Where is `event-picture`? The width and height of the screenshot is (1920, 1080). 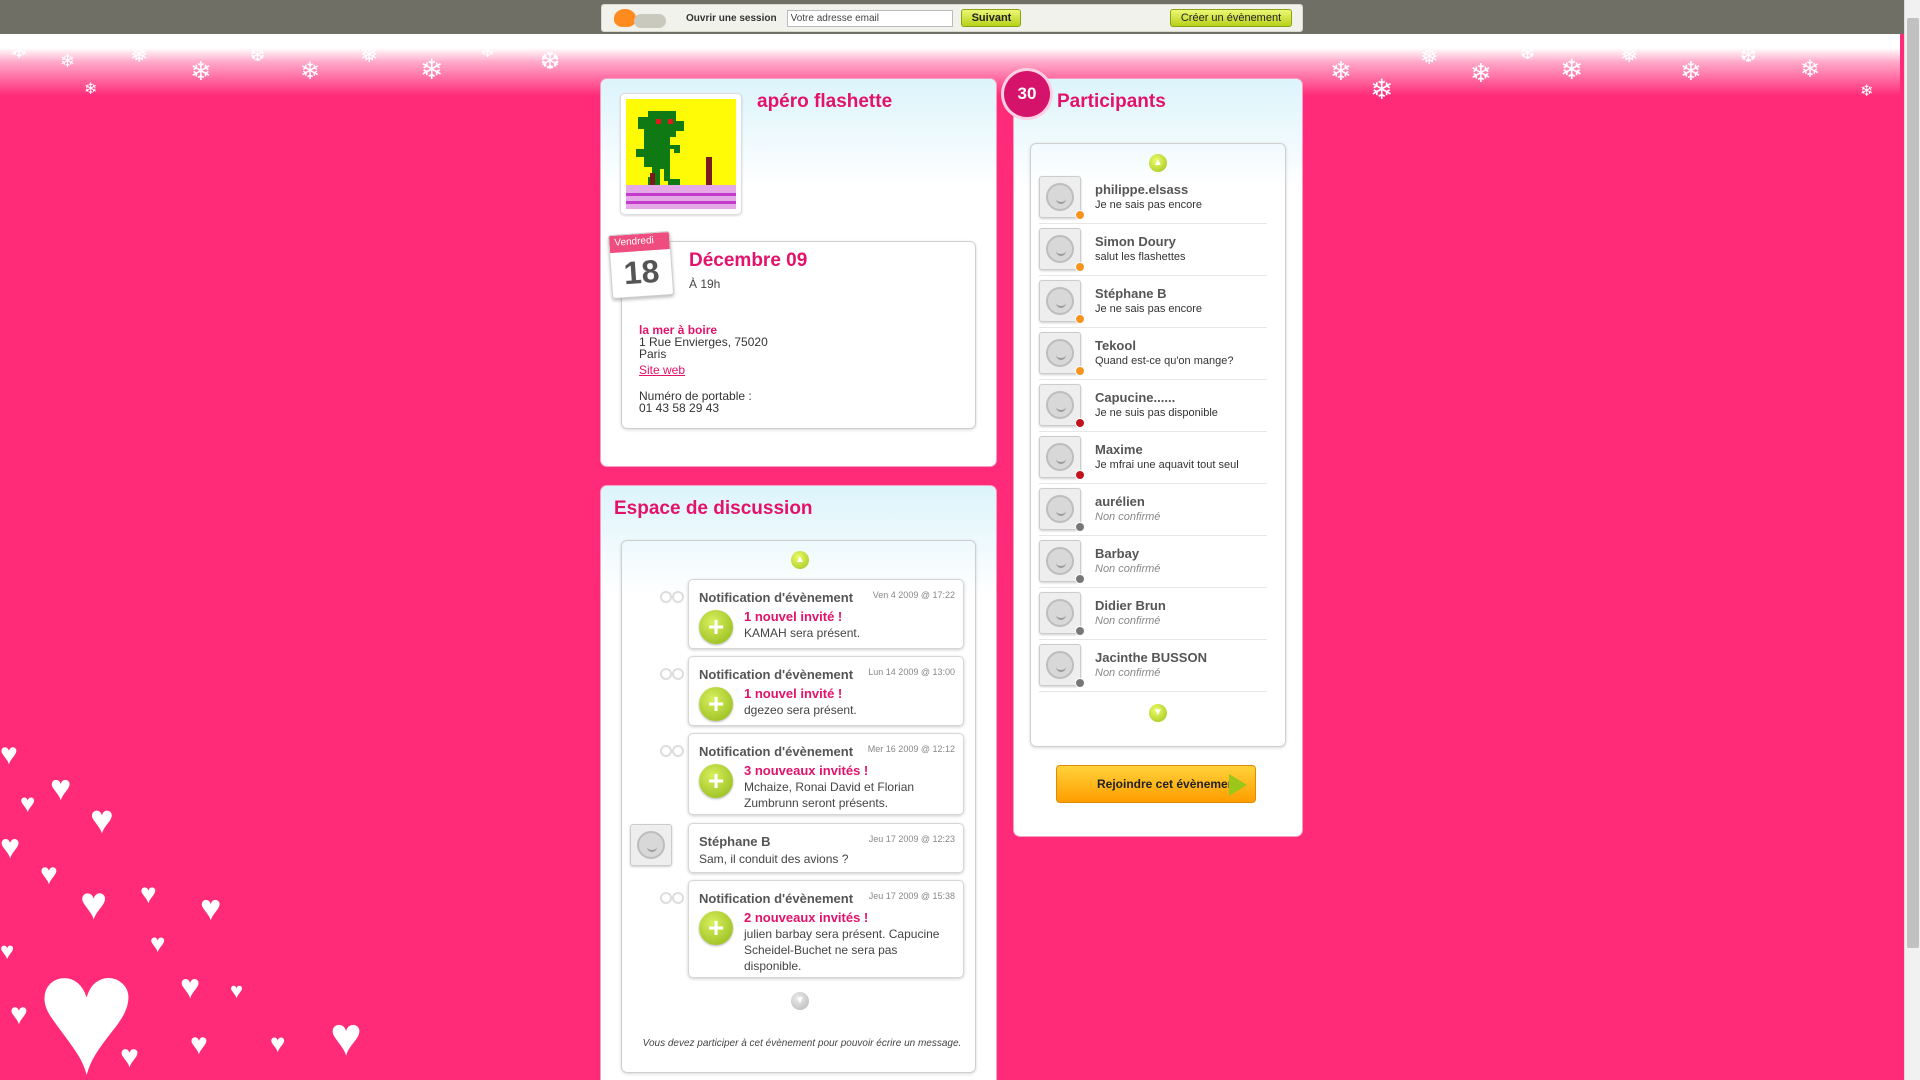
event-picture is located at coordinates (681, 154).